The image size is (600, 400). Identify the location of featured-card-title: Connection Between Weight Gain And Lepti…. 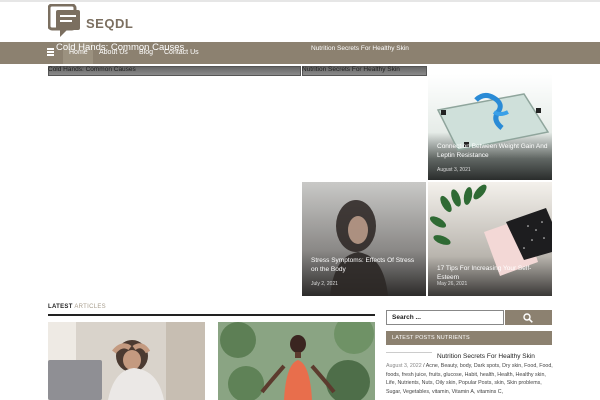
(493, 151).